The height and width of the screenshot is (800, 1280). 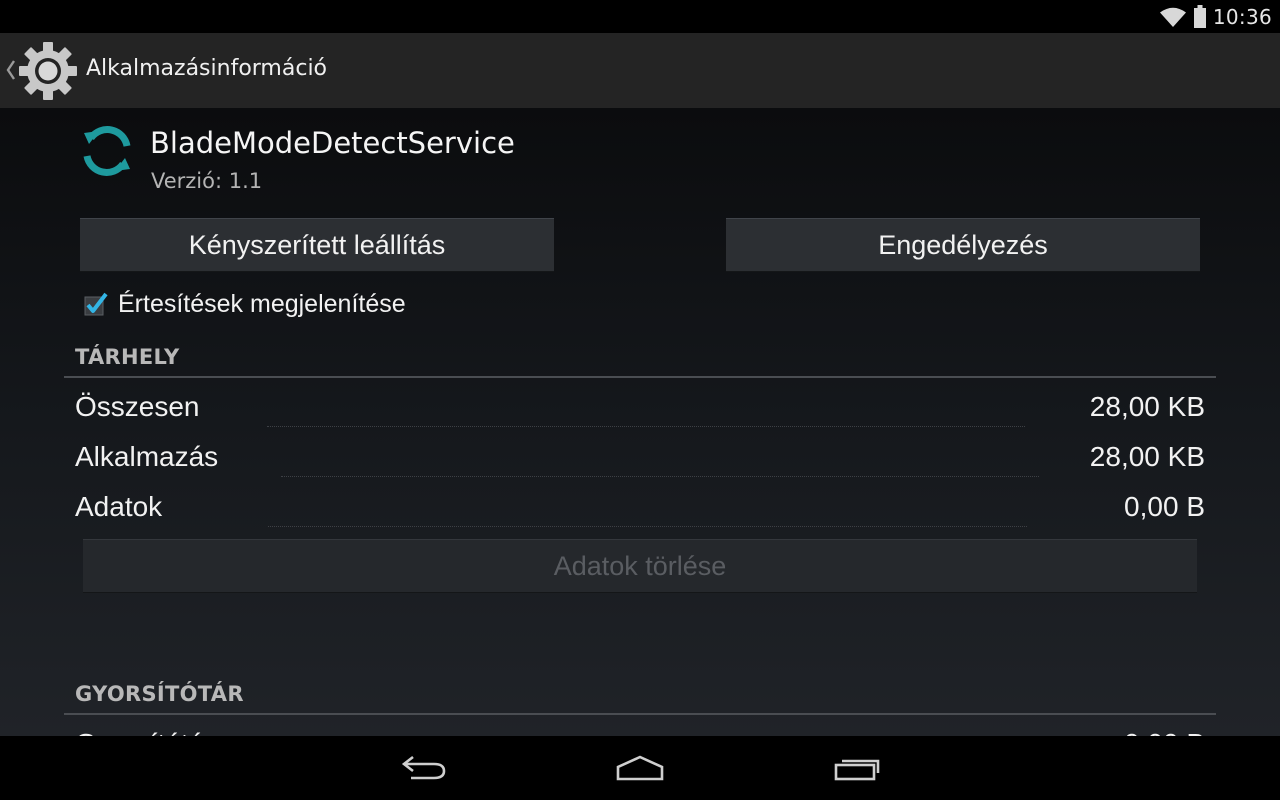 I want to click on recent-apps-icon, so click(x=857, y=770).